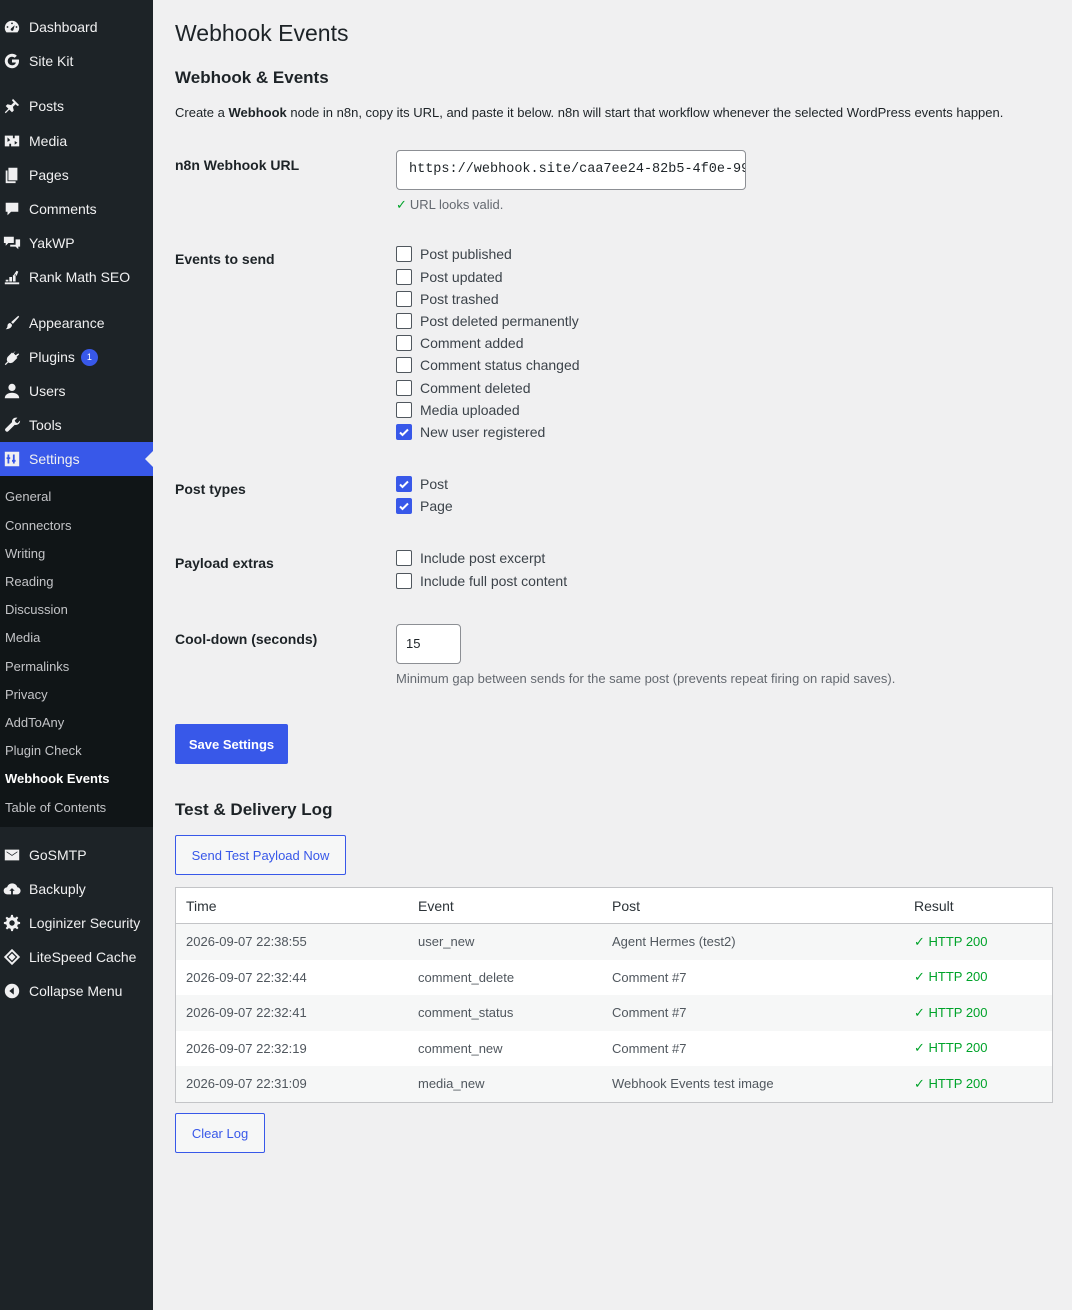 The height and width of the screenshot is (1310, 1072). Describe the element at coordinates (12, 243) in the screenshot. I see `chat-bubbles-icon` at that location.